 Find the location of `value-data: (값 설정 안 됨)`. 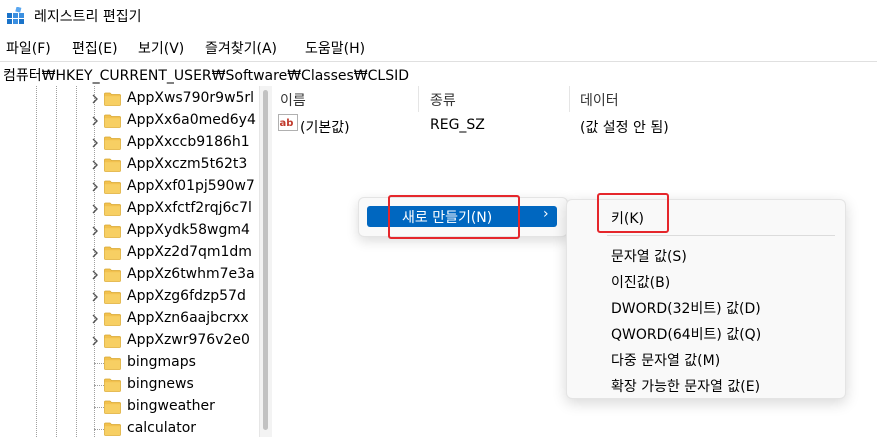

value-data: (값 설정 안 됨) is located at coordinates (624, 128).